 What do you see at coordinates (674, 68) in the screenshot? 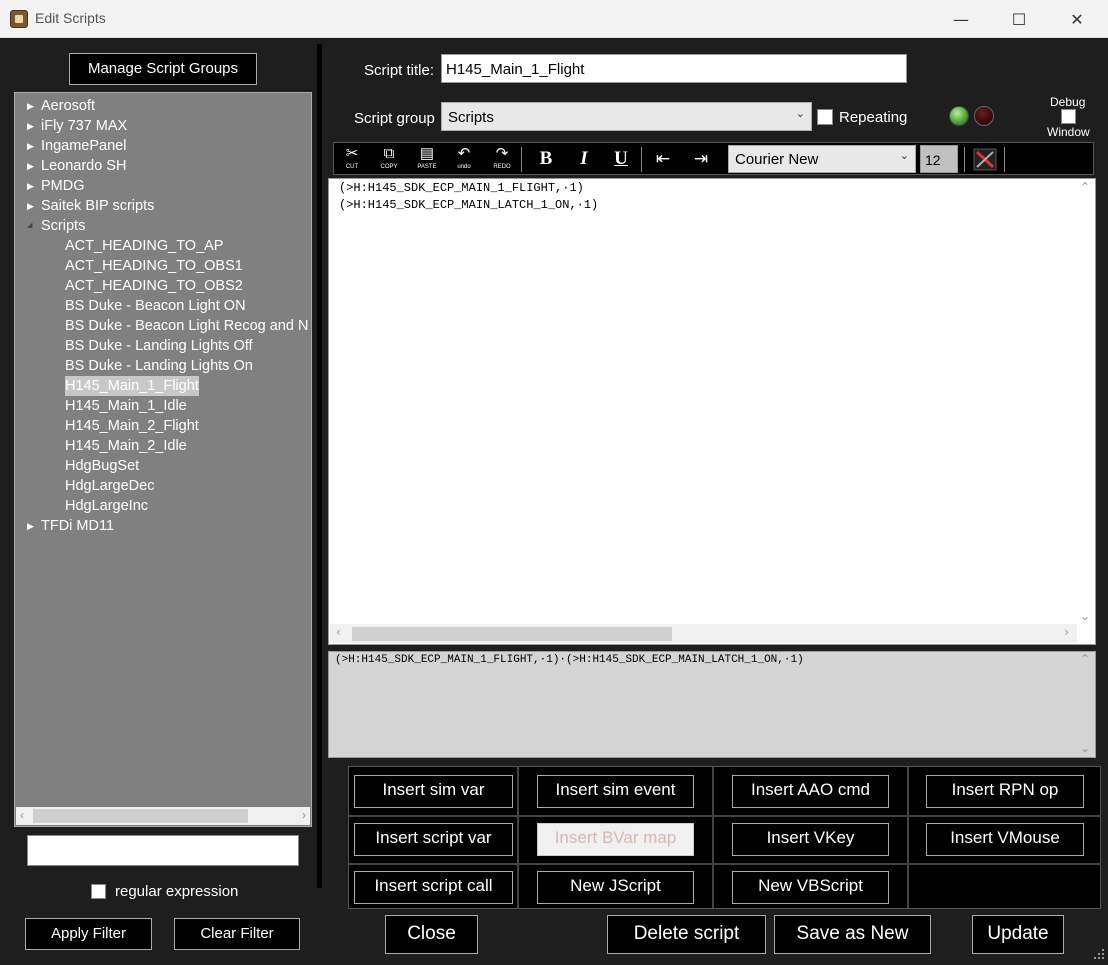
I see `script-title-input: H145_Main_1_Flight` at bounding box center [674, 68].